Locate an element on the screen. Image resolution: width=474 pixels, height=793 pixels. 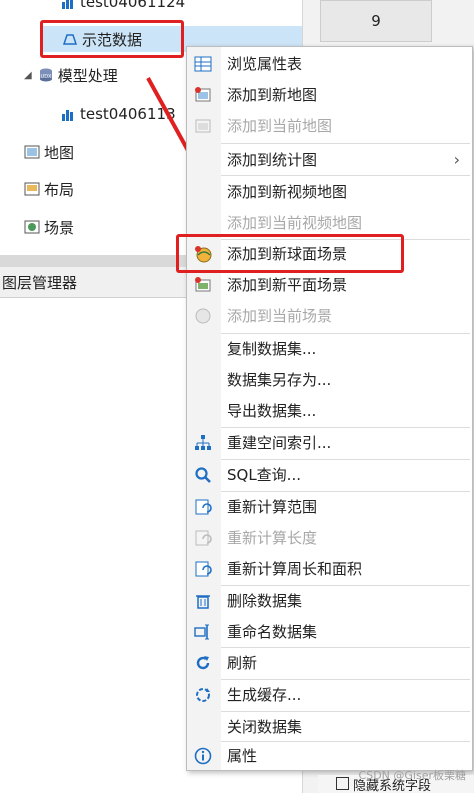
submenu-arrow-icon: › is located at coordinates (456, 159).